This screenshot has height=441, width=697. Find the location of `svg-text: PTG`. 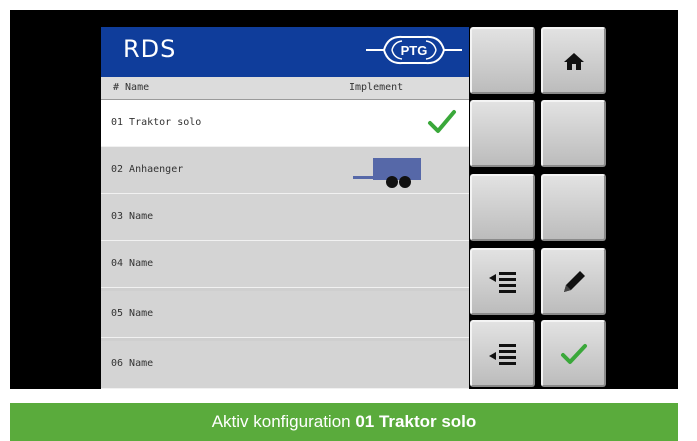

svg-text: PTG is located at coordinates (414, 50).